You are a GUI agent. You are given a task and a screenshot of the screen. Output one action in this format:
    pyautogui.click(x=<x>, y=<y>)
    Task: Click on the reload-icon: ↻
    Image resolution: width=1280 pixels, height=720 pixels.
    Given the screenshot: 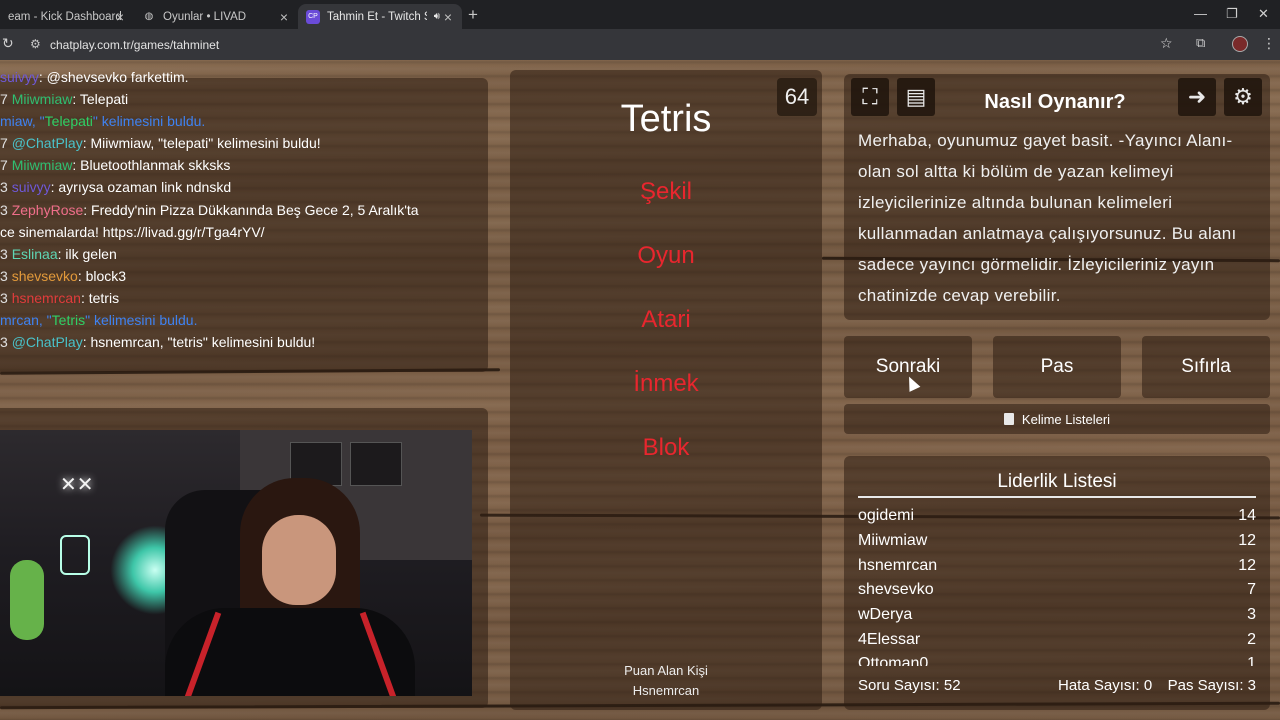 What is the action you would take?
    pyautogui.click(x=8, y=43)
    